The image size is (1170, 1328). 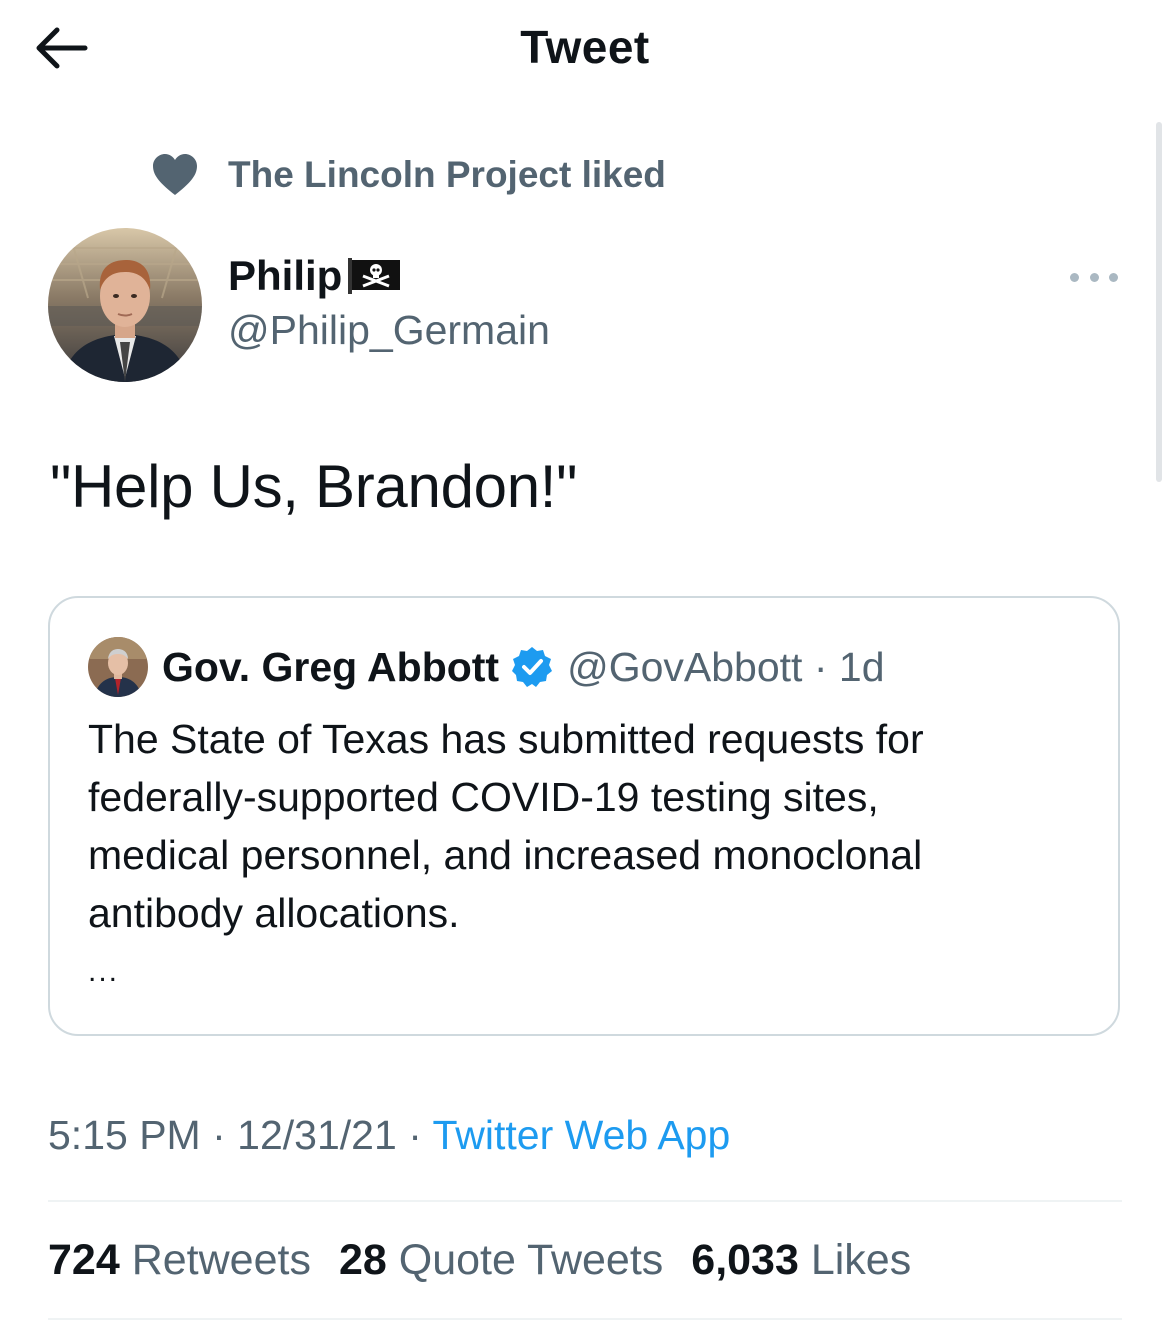 I want to click on tweet-time: 5:15 PM, so click(x=124, y=1135).